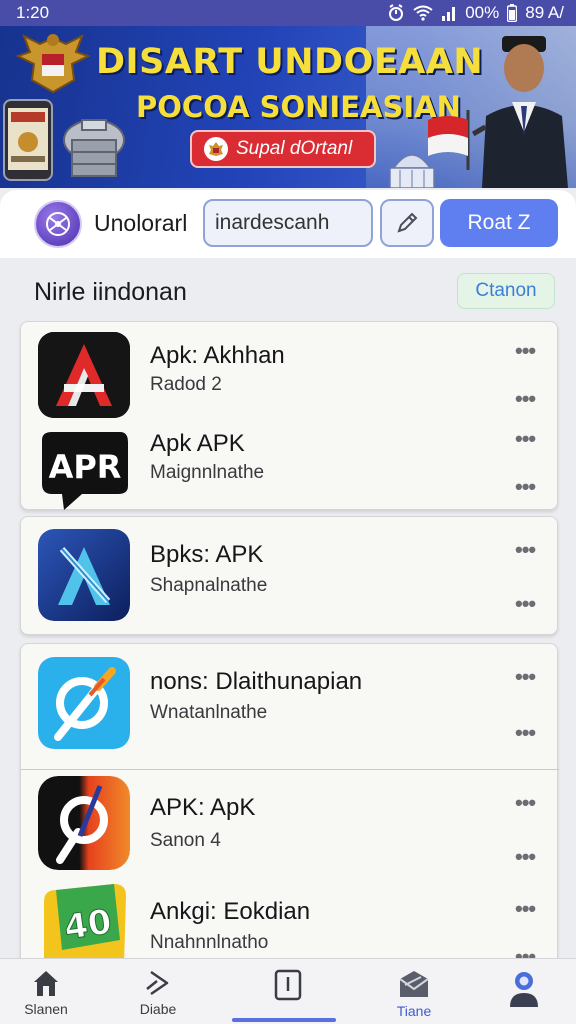  I want to click on wifi-icon, so click(423, 13).